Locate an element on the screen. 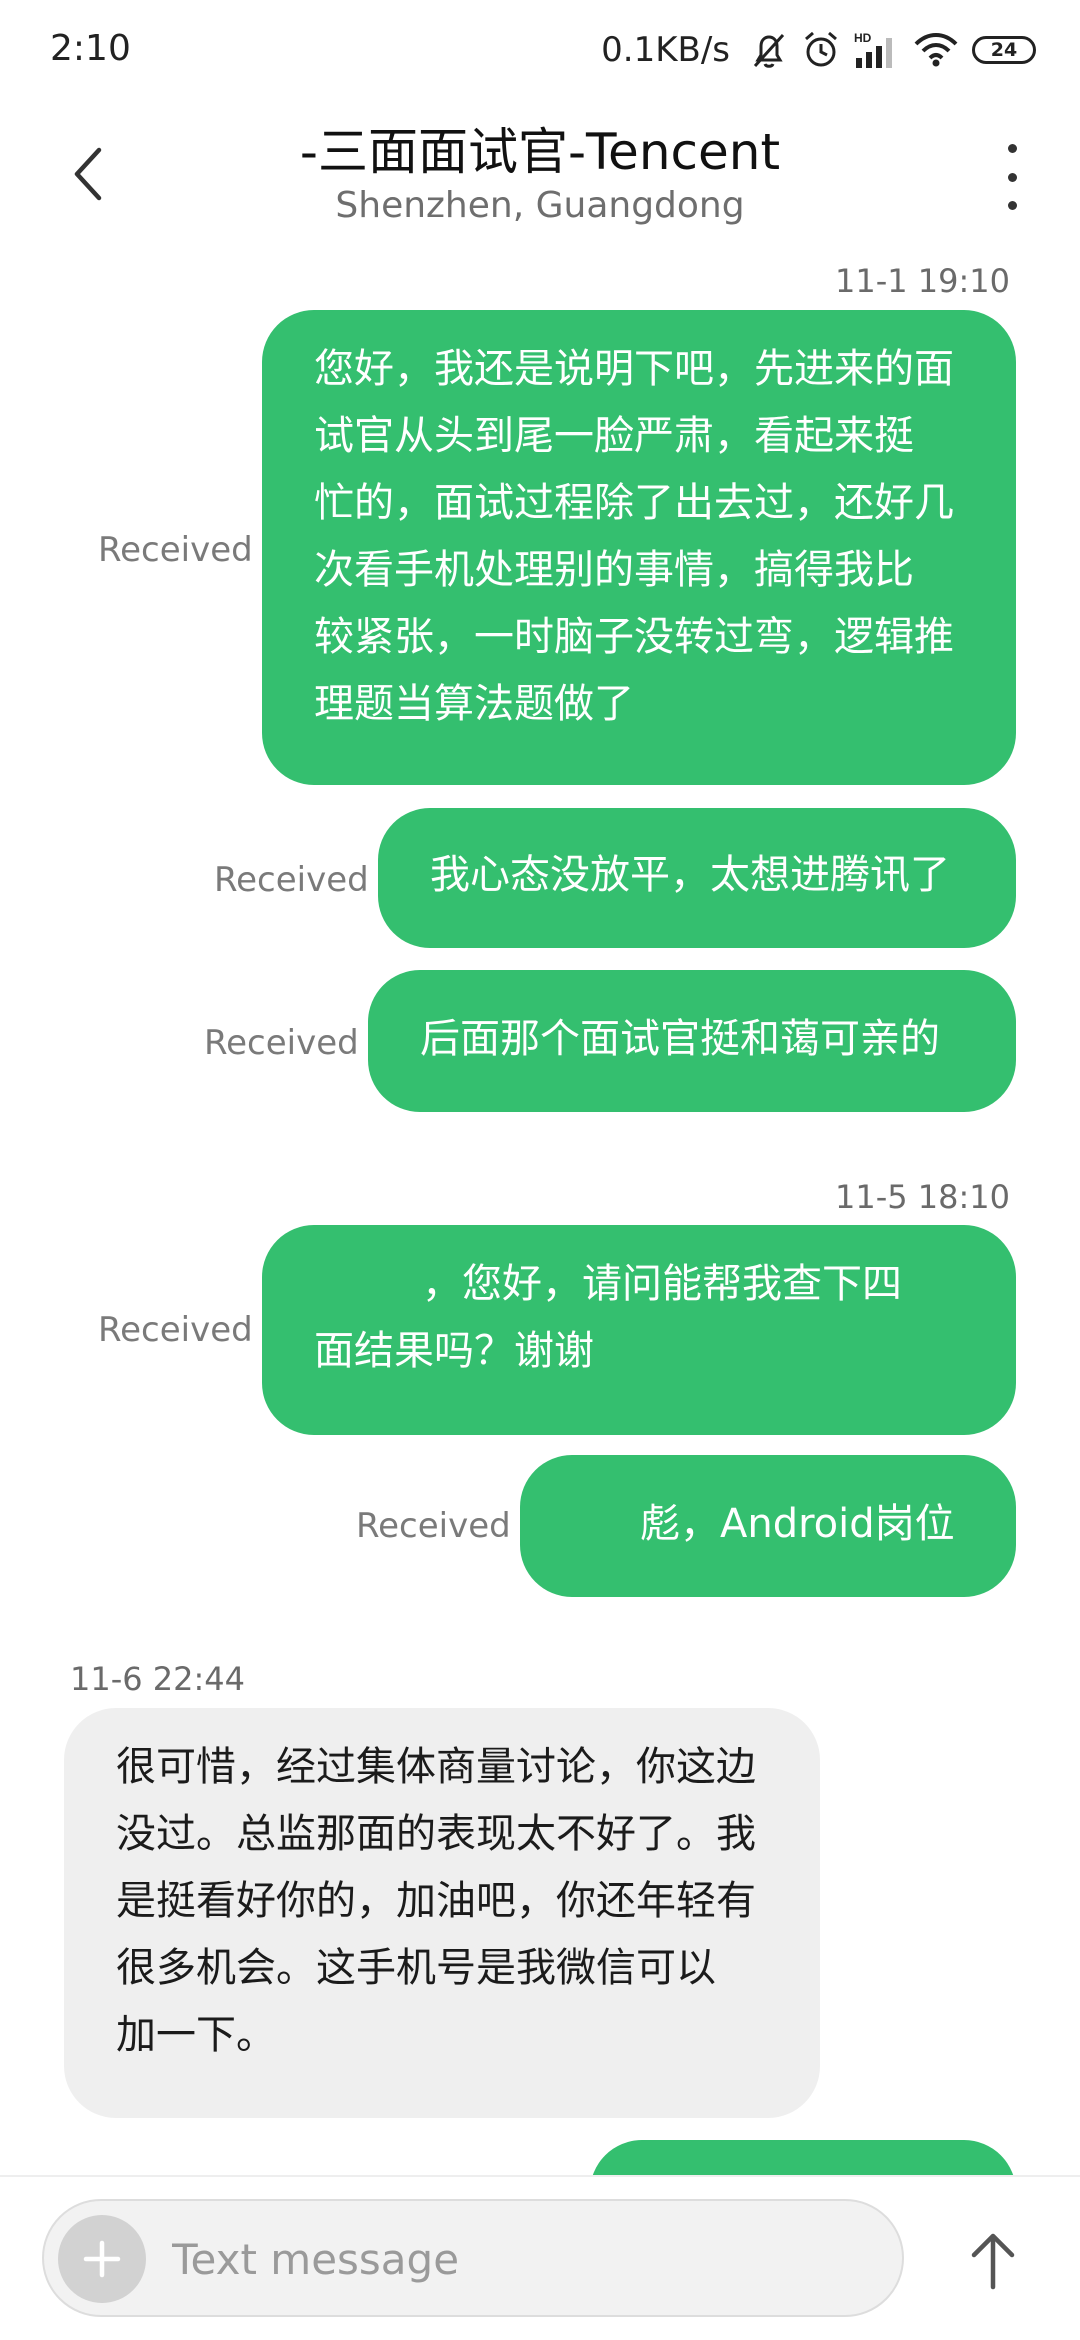 This screenshot has height=2340, width=1080. back-button is located at coordinates (88, 174).